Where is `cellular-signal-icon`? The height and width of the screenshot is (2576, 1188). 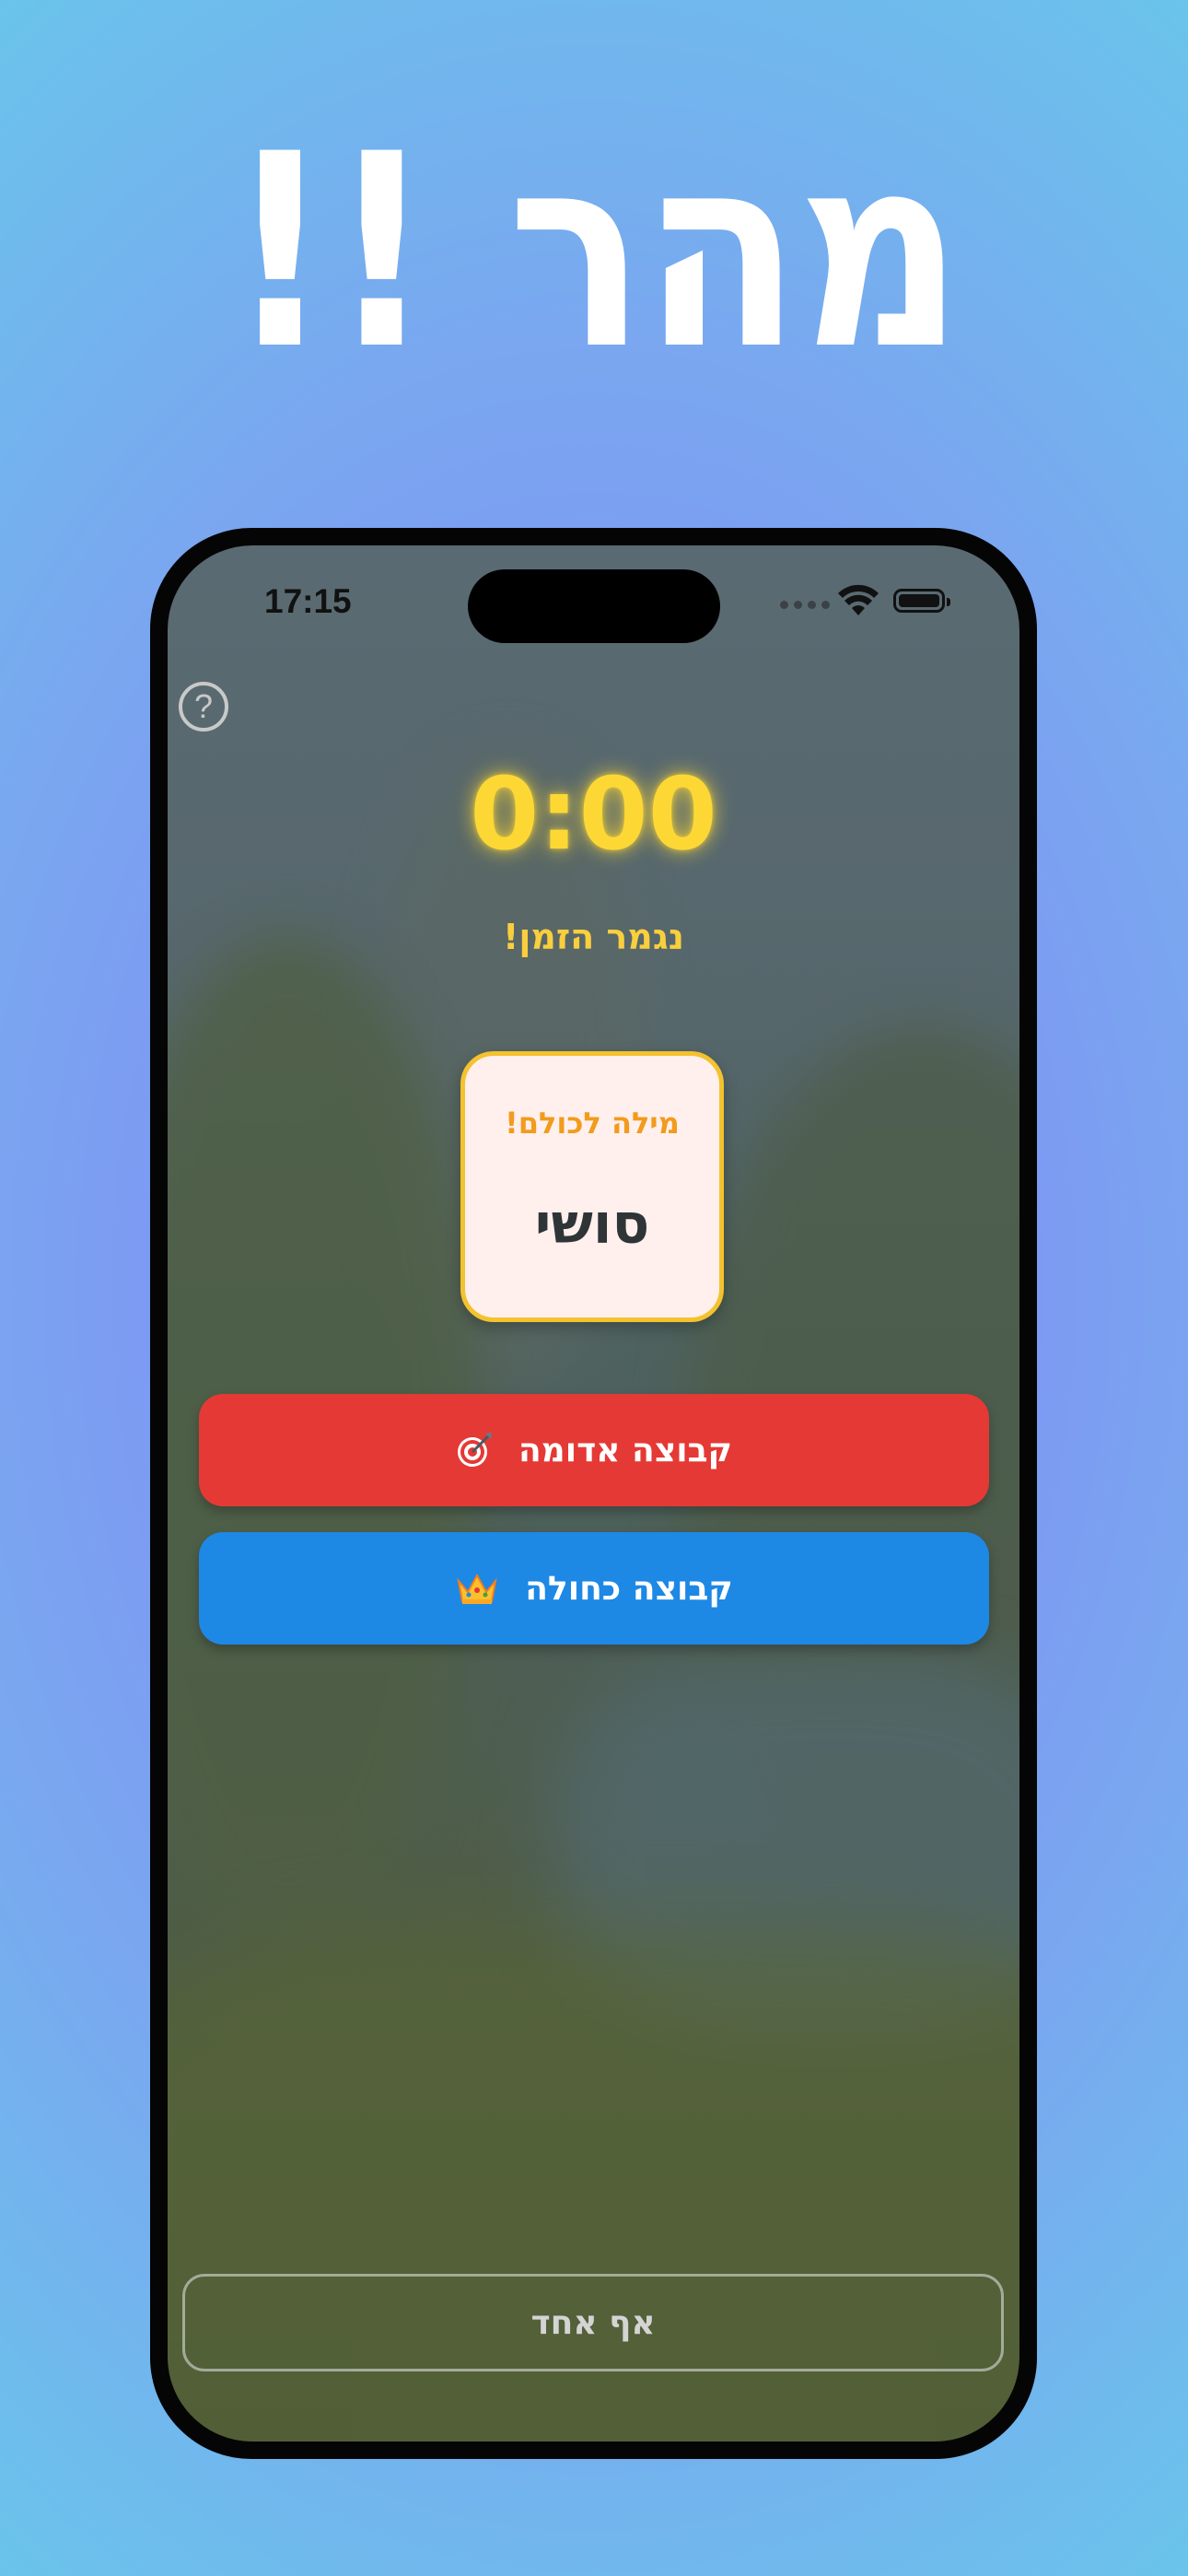 cellular-signal-icon is located at coordinates (805, 605).